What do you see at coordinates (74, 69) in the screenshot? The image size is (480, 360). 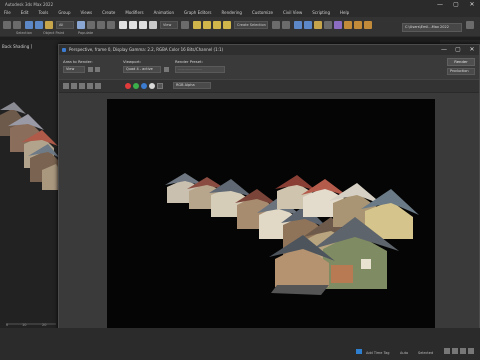 I see `area-to-render-dropdown: View` at bounding box center [74, 69].